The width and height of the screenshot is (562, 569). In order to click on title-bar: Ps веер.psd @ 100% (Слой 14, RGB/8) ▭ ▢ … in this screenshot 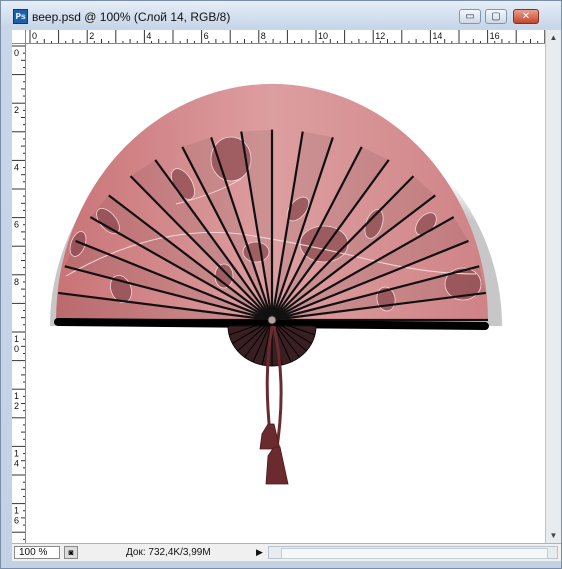, I will do `click(281, 15)`.